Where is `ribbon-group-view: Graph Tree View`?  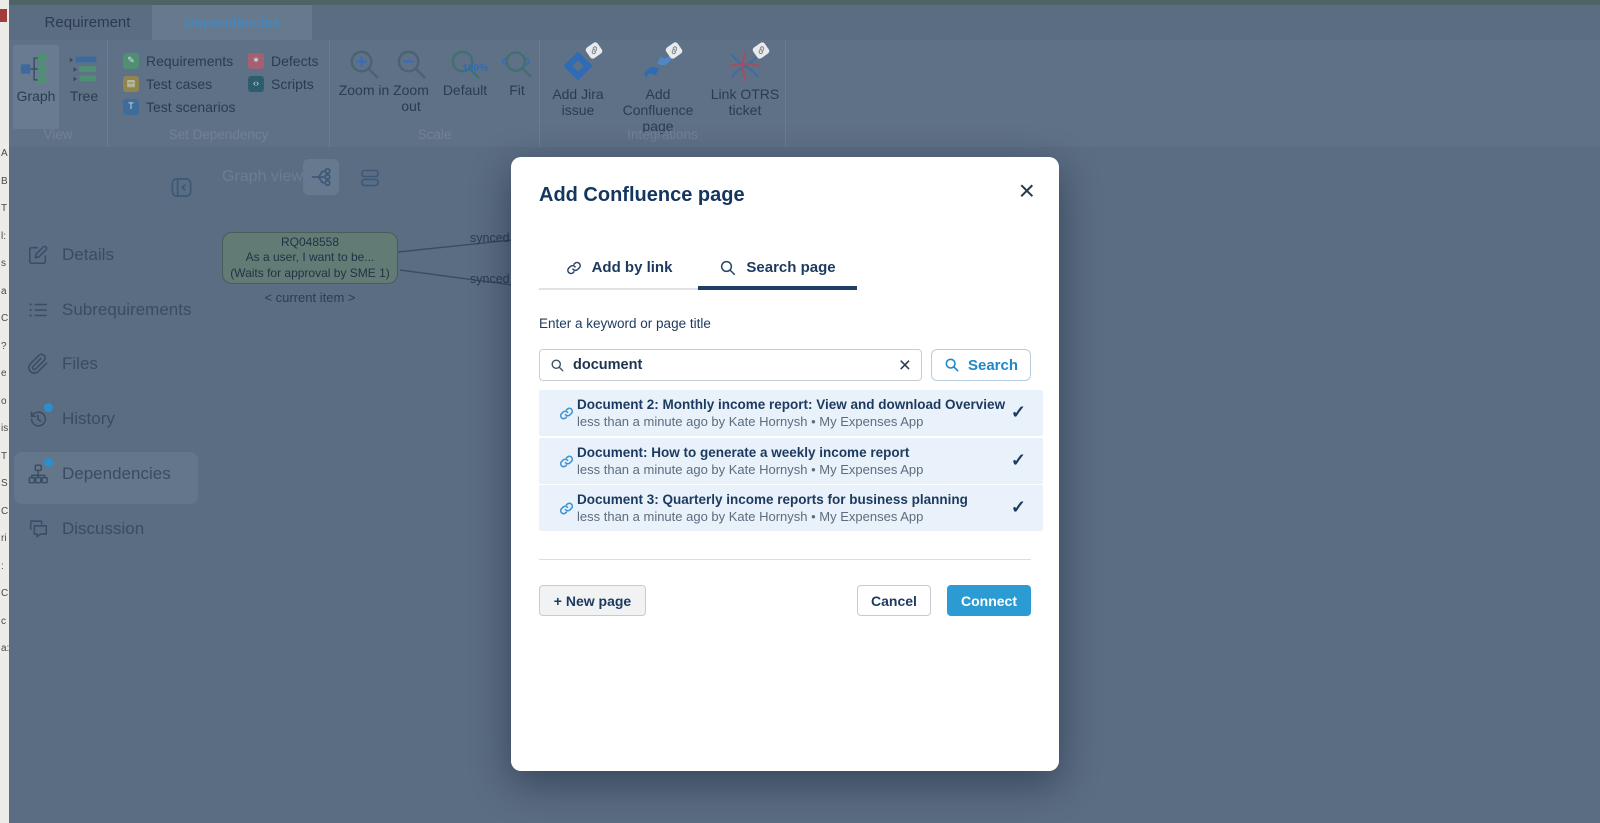
ribbon-group-view: Graph Tree View is located at coordinates (58, 93).